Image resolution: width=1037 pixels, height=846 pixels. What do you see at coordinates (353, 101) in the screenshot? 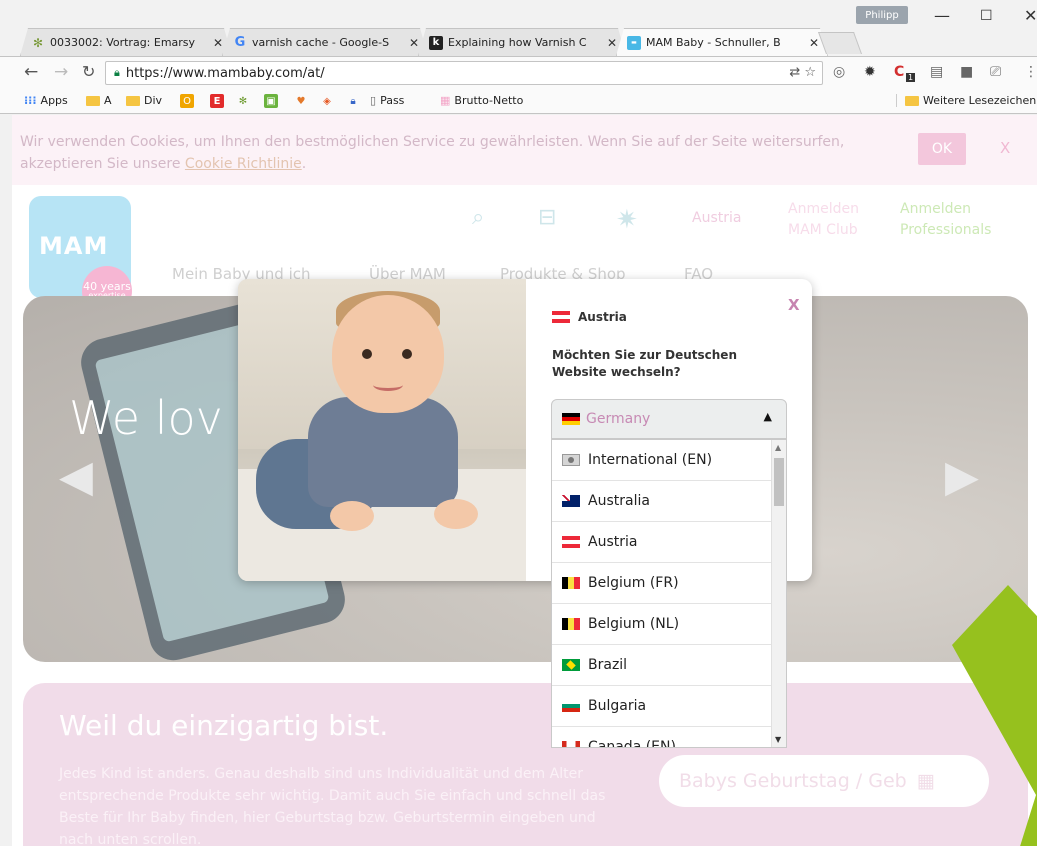
I see `bookmark-lock-icon: 🔒︎` at bounding box center [353, 101].